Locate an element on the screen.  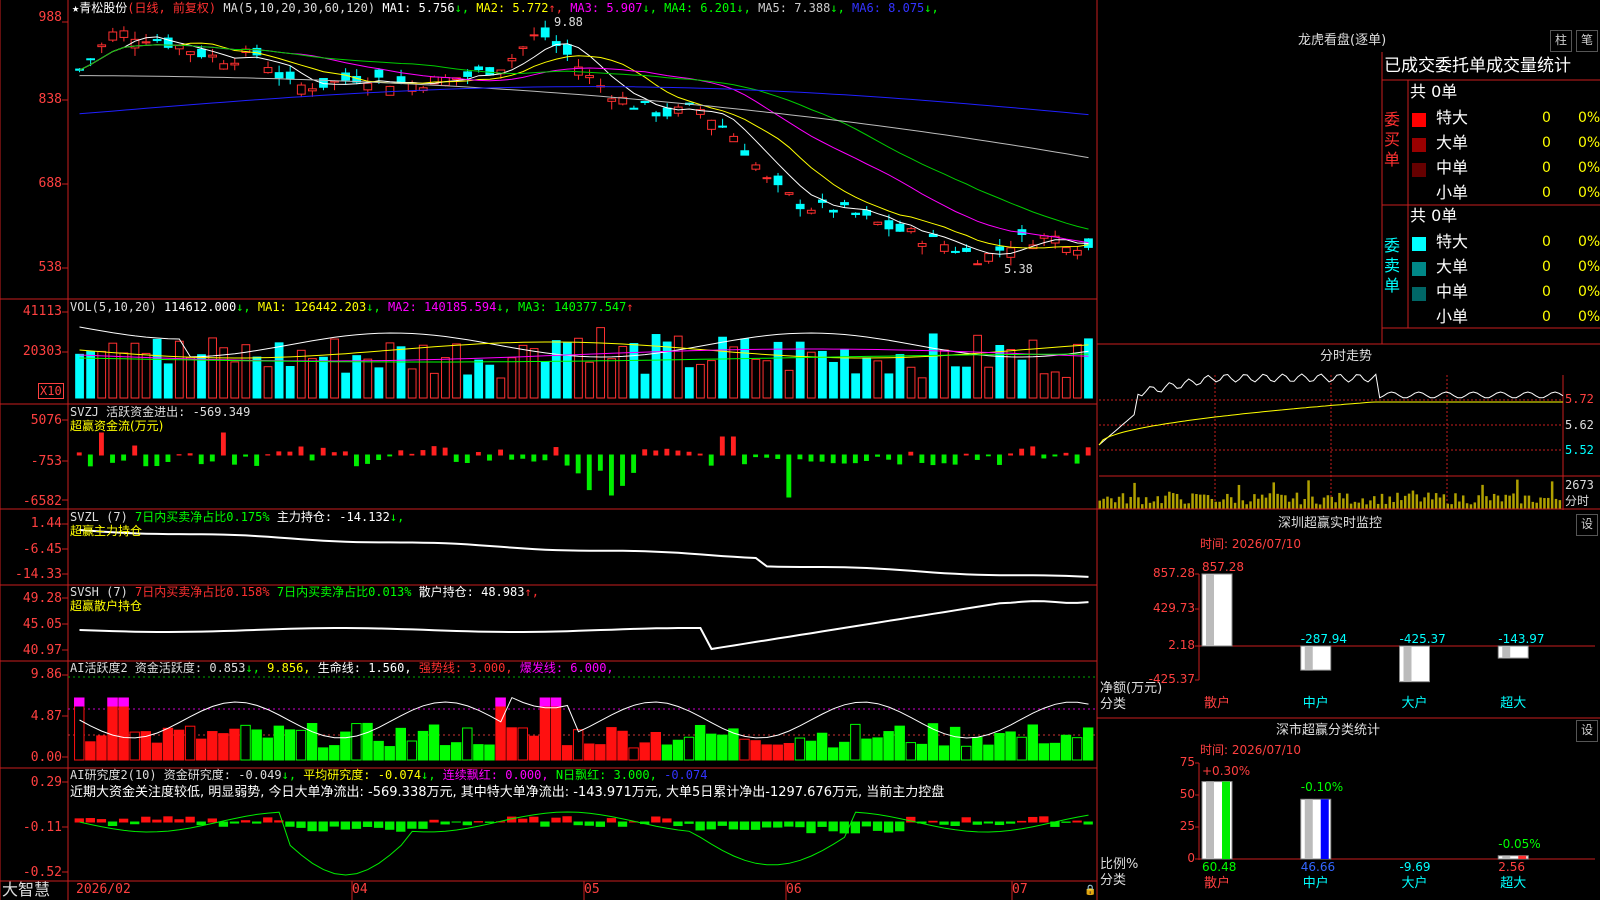
ma6-line is located at coordinates (584, 101).